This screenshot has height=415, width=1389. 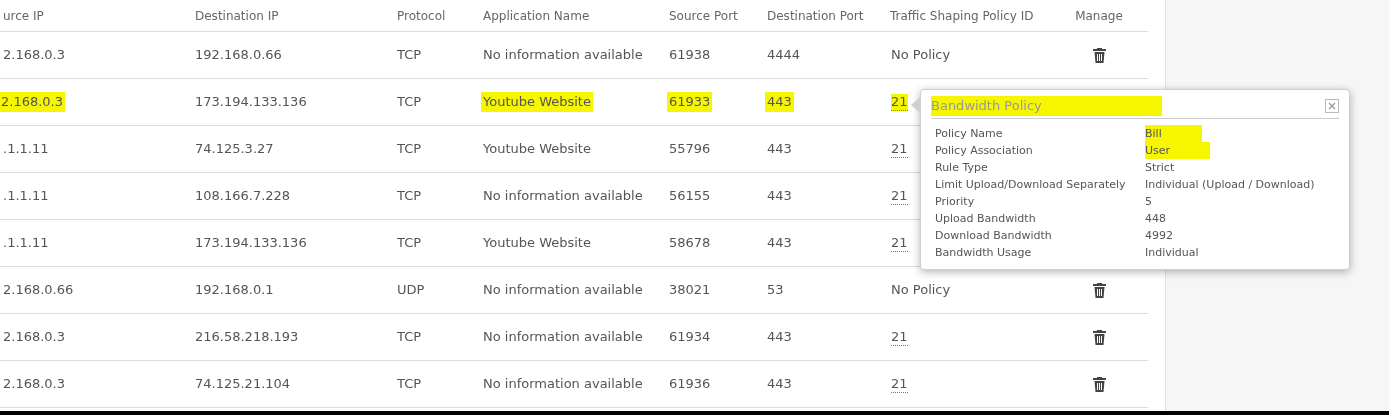 What do you see at coordinates (537, 102) in the screenshot?
I see `table-cell: Youtube Website` at bounding box center [537, 102].